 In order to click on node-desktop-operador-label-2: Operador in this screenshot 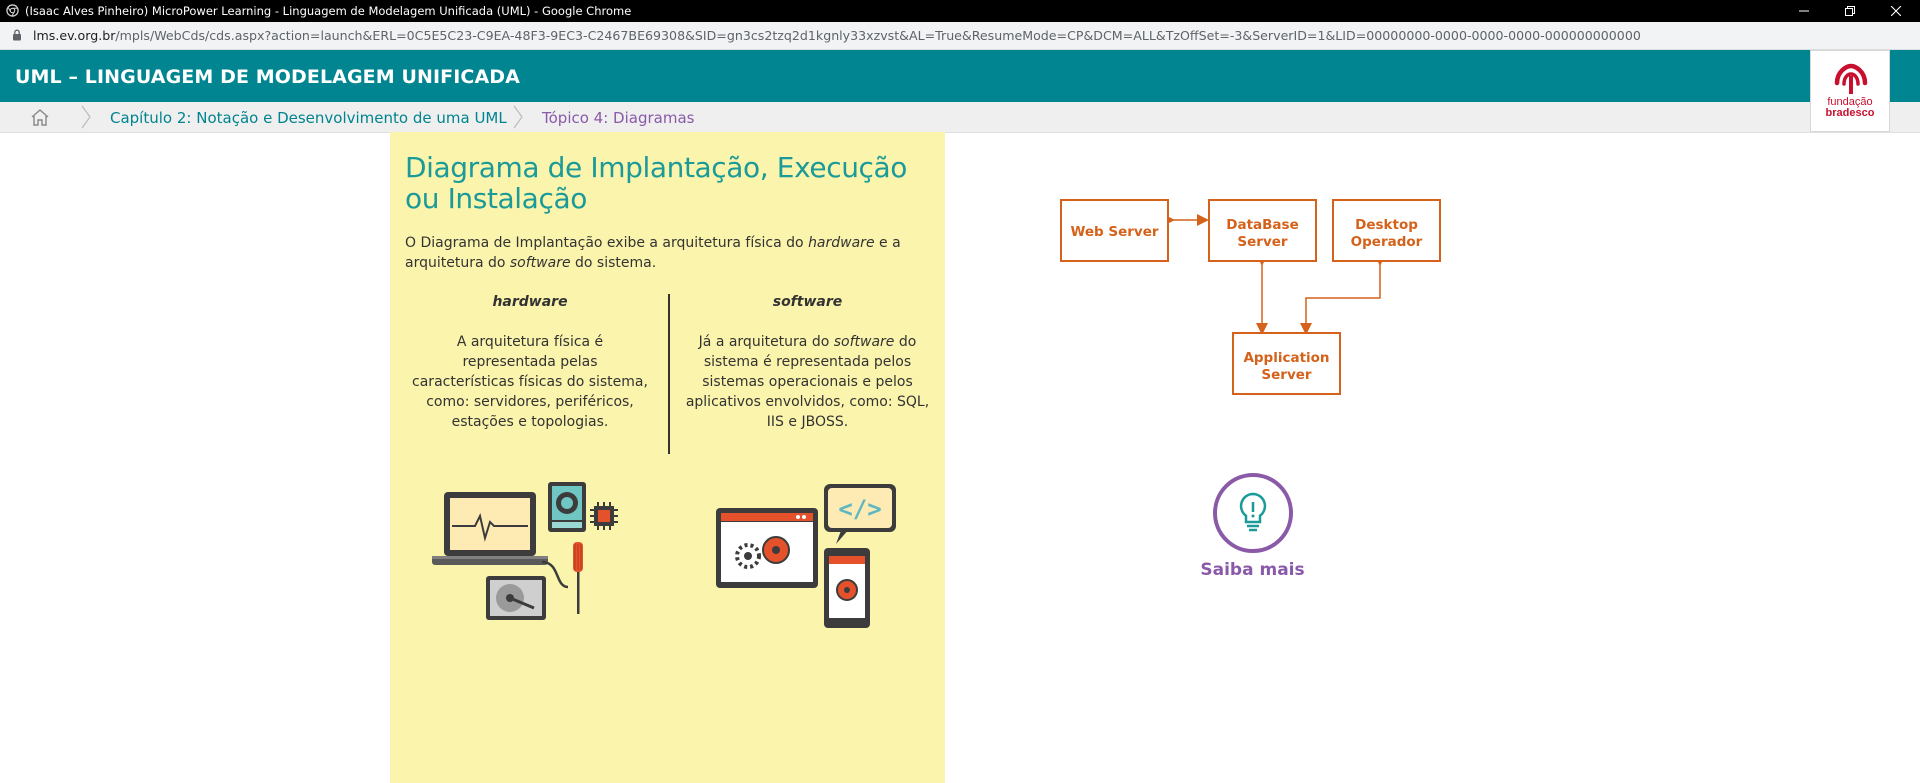, I will do `click(1387, 242)`.